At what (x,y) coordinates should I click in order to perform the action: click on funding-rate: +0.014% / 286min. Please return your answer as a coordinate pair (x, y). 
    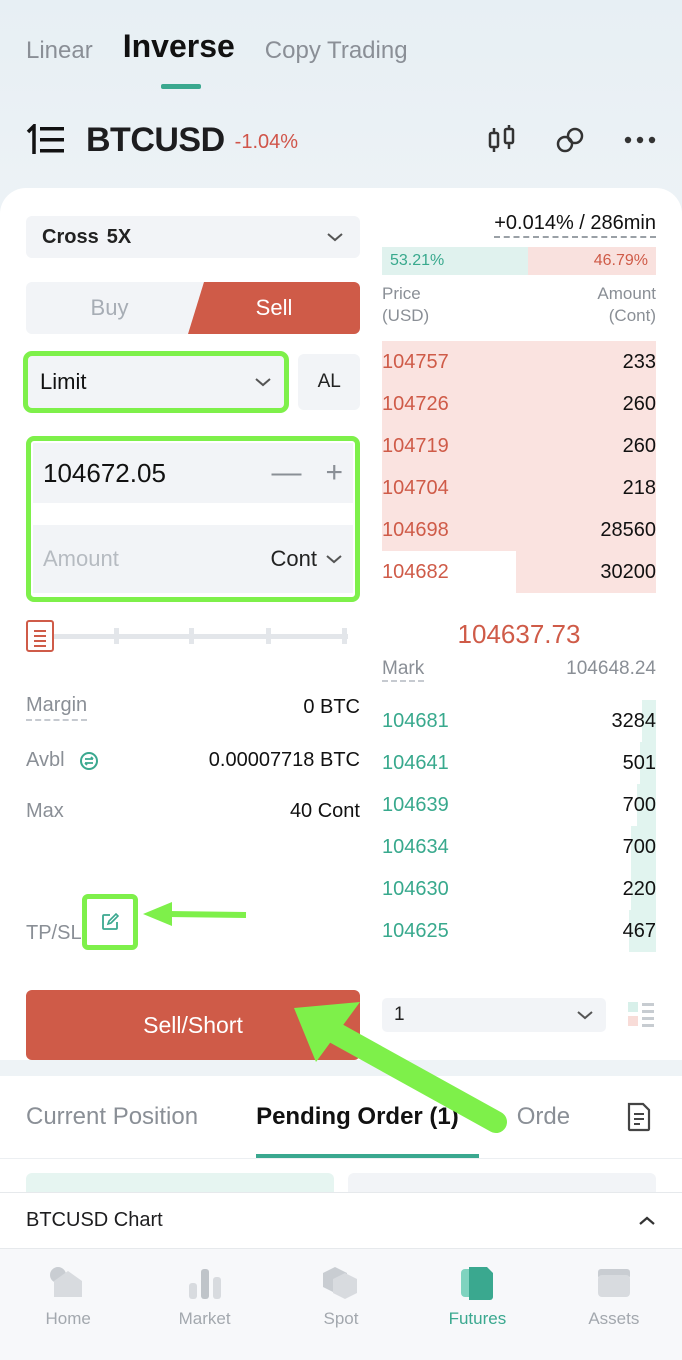
    Looking at the image, I should click on (575, 225).